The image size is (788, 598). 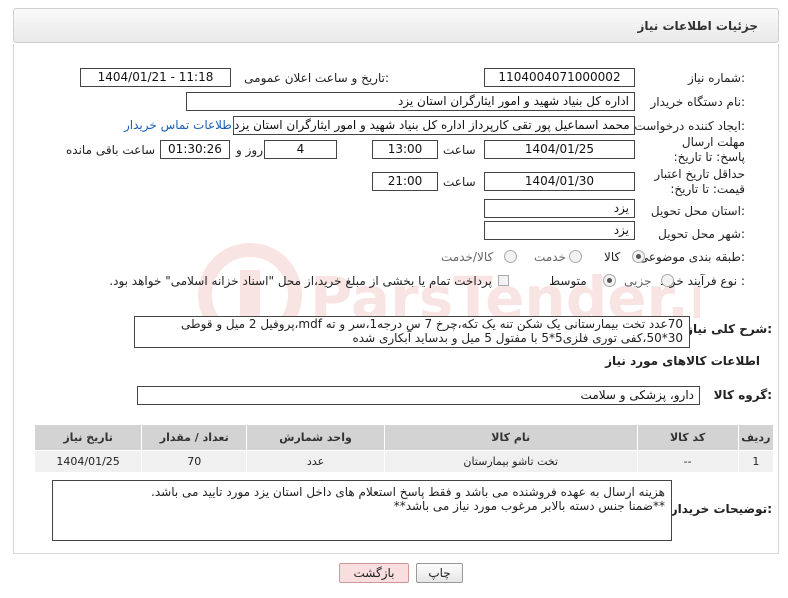 What do you see at coordinates (638, 256) in the screenshot?
I see `category-radio-goods` at bounding box center [638, 256].